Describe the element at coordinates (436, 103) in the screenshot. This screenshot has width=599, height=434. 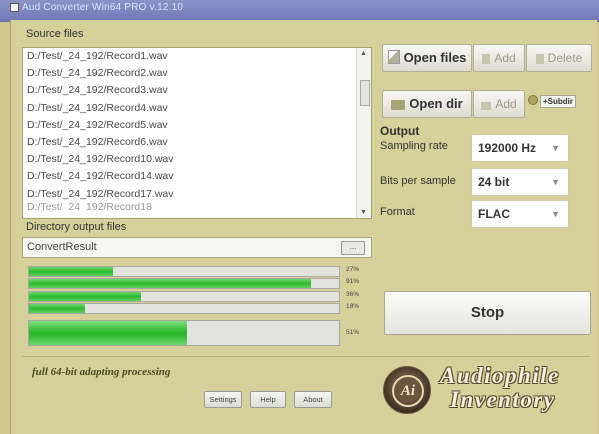
I see `open-dir-label: Open dir` at that location.